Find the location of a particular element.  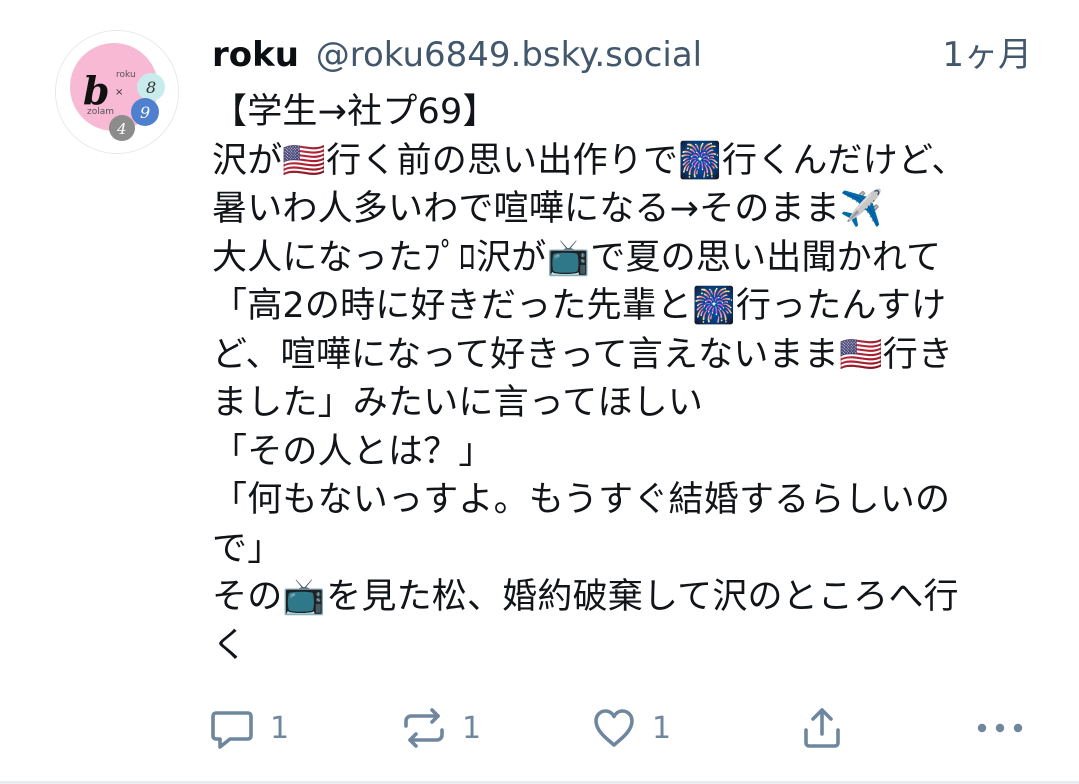

post-text-line: 暑いわ人多いわで喧嘩になる→そのまま✈️ is located at coordinates (548, 209).